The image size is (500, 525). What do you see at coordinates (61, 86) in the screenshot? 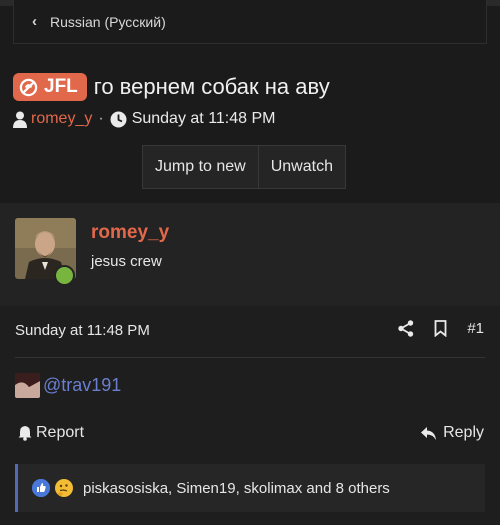
I see `thread-prefix-label: JFL` at bounding box center [61, 86].